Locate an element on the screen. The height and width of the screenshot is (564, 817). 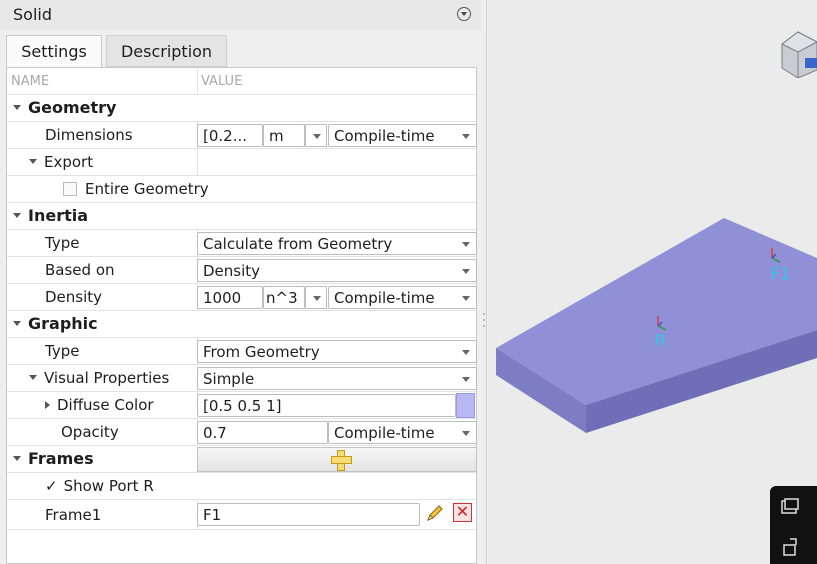
visual-properties-select: Simple is located at coordinates (337, 378).